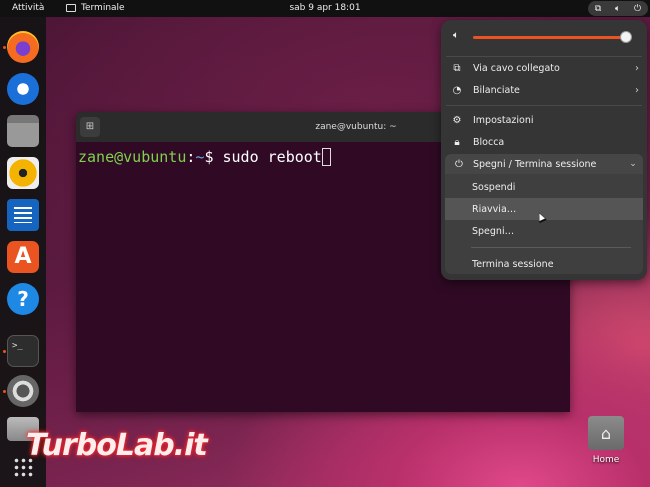 The width and height of the screenshot is (650, 487). I want to click on prompt-user: zane@vubuntu, so click(132, 157).